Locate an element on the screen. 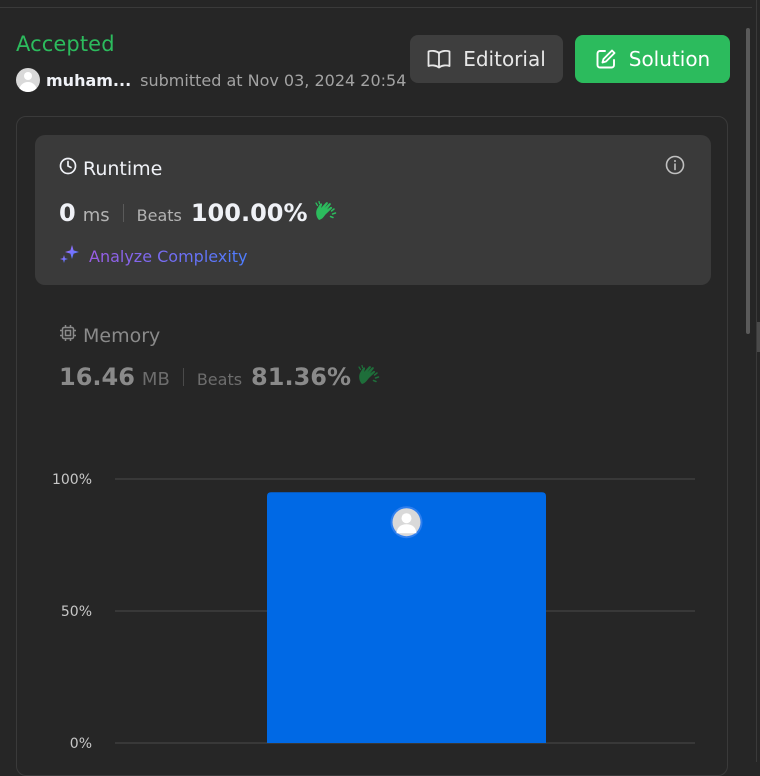 The width and height of the screenshot is (760, 776). y-tick-label: 50% is located at coordinates (76, 612).